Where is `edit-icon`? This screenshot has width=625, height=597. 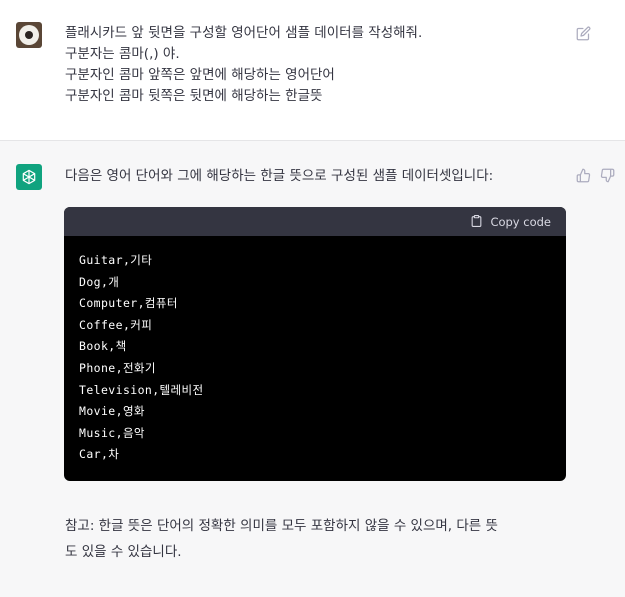 edit-icon is located at coordinates (583, 33).